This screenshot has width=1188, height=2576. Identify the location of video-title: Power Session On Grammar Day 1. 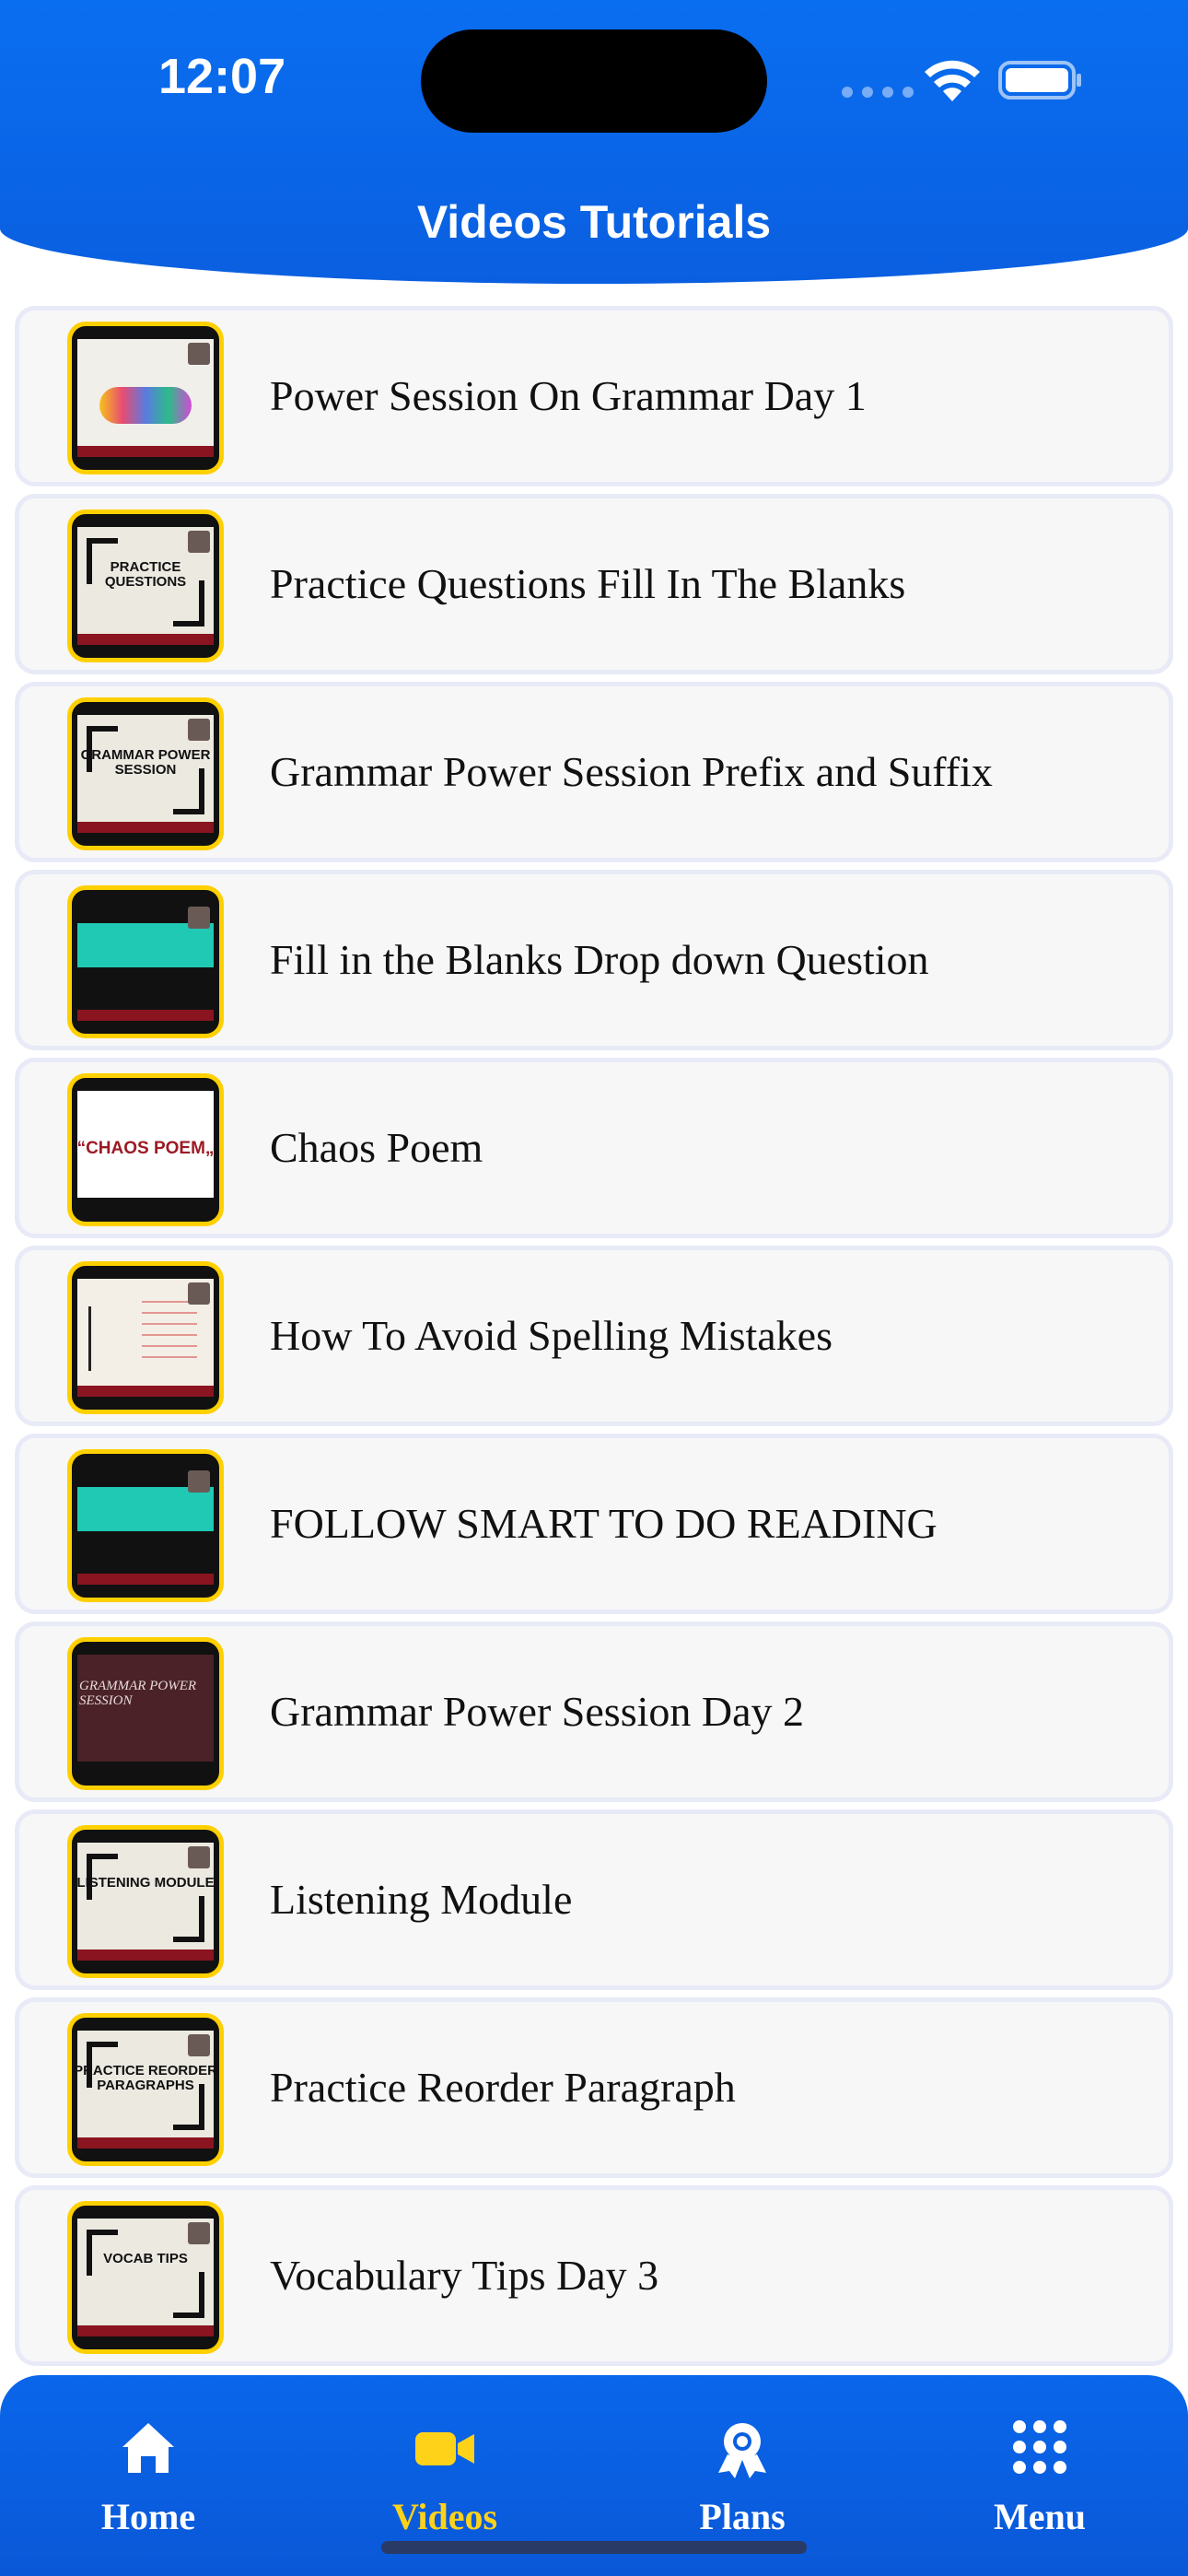
(568, 395).